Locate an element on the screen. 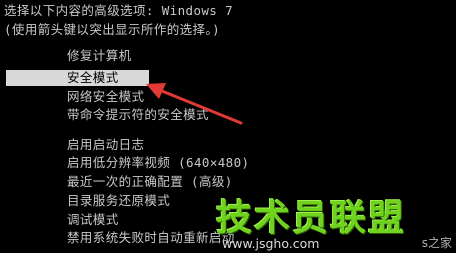 The width and height of the screenshot is (456, 253). watermark-url: www.jsgho.com is located at coordinates (271, 243).